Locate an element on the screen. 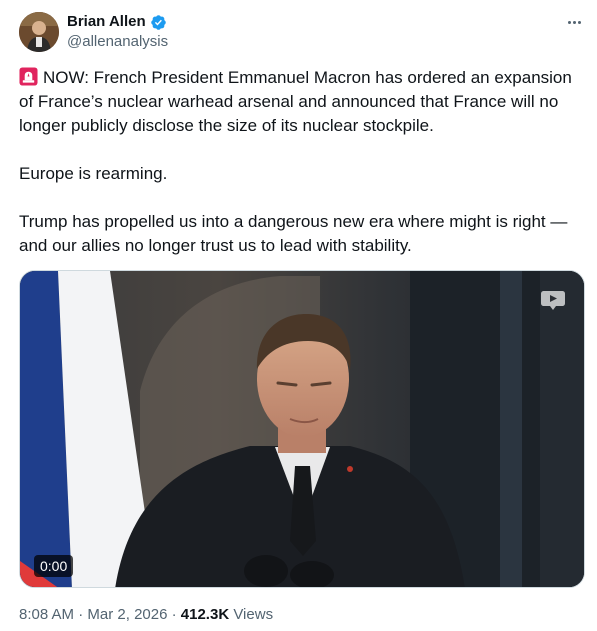 The width and height of the screenshot is (597, 631). tweet-date: Mar 2, 2026 is located at coordinates (127, 614).